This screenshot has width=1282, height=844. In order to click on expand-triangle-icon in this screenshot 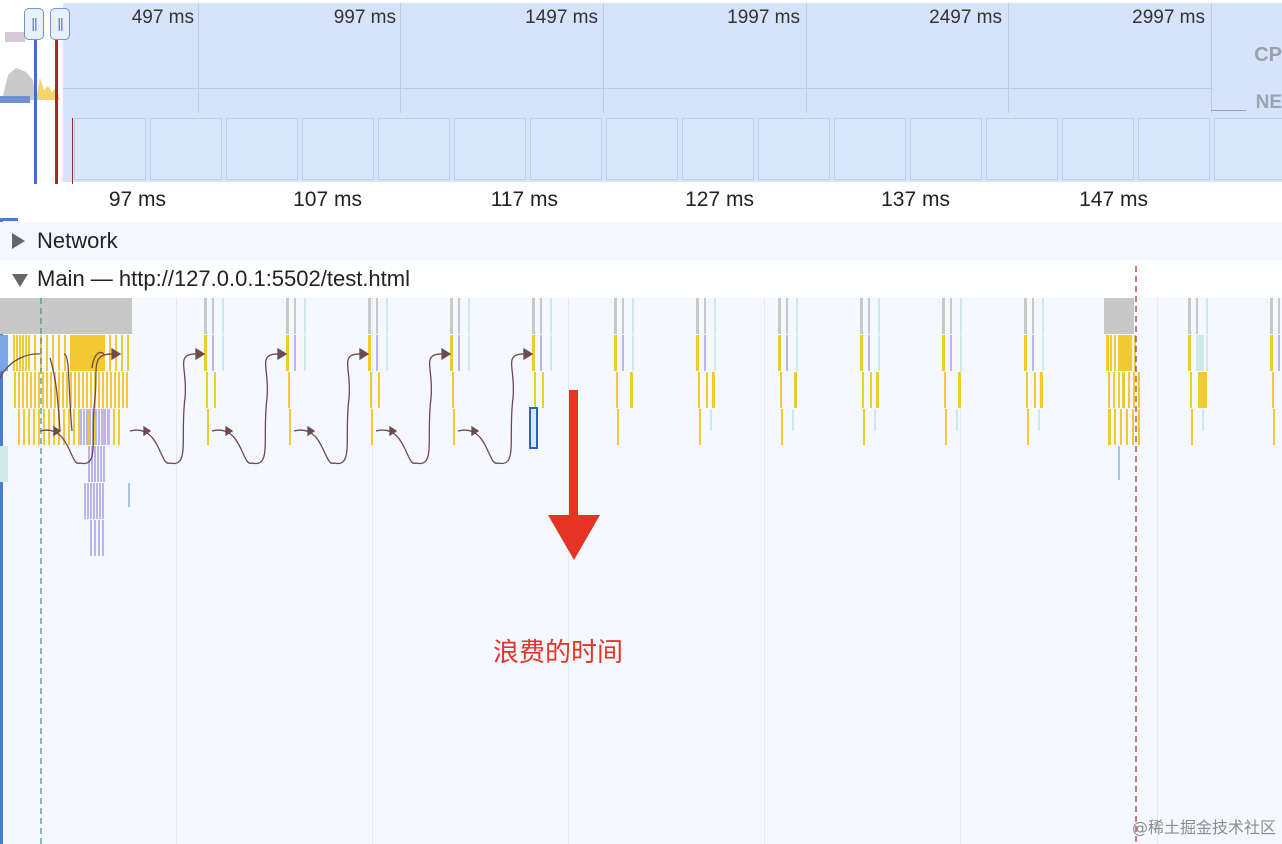, I will do `click(18, 241)`.